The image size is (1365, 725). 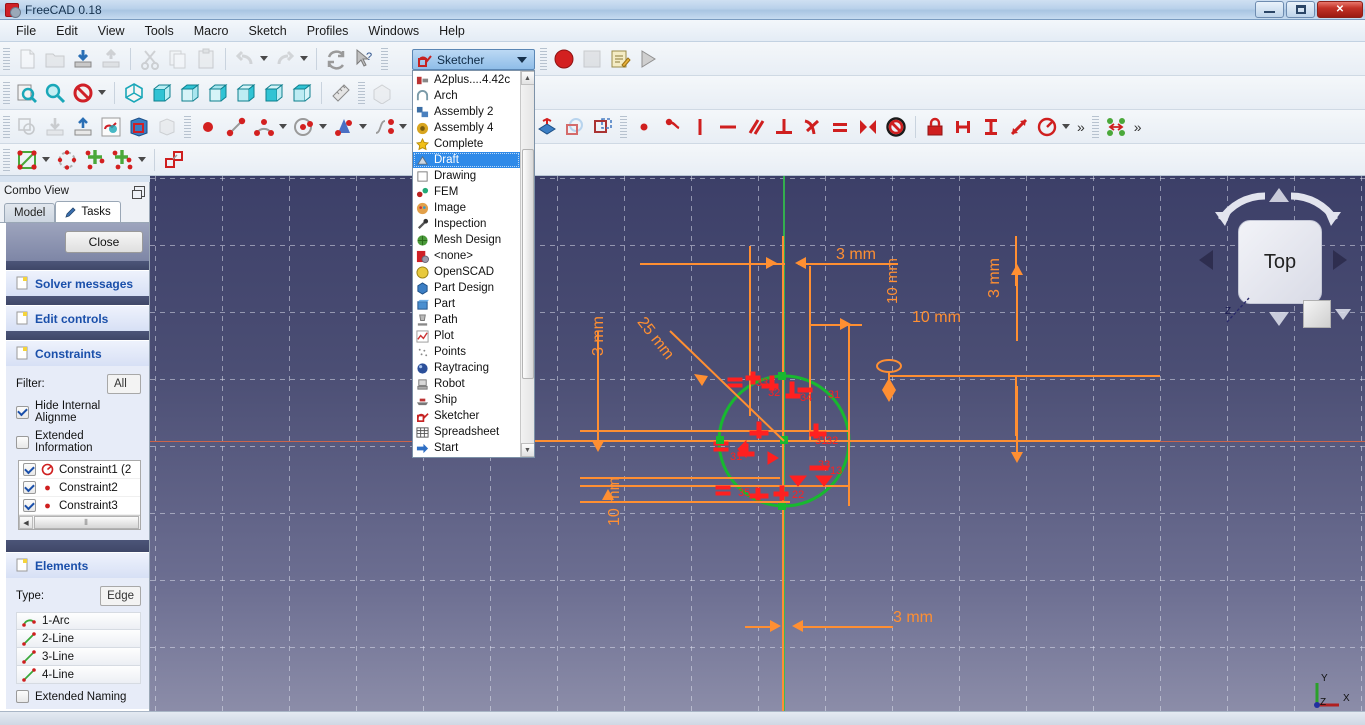 What do you see at coordinates (30, 212) in the screenshot?
I see `tab-model: Model` at bounding box center [30, 212].